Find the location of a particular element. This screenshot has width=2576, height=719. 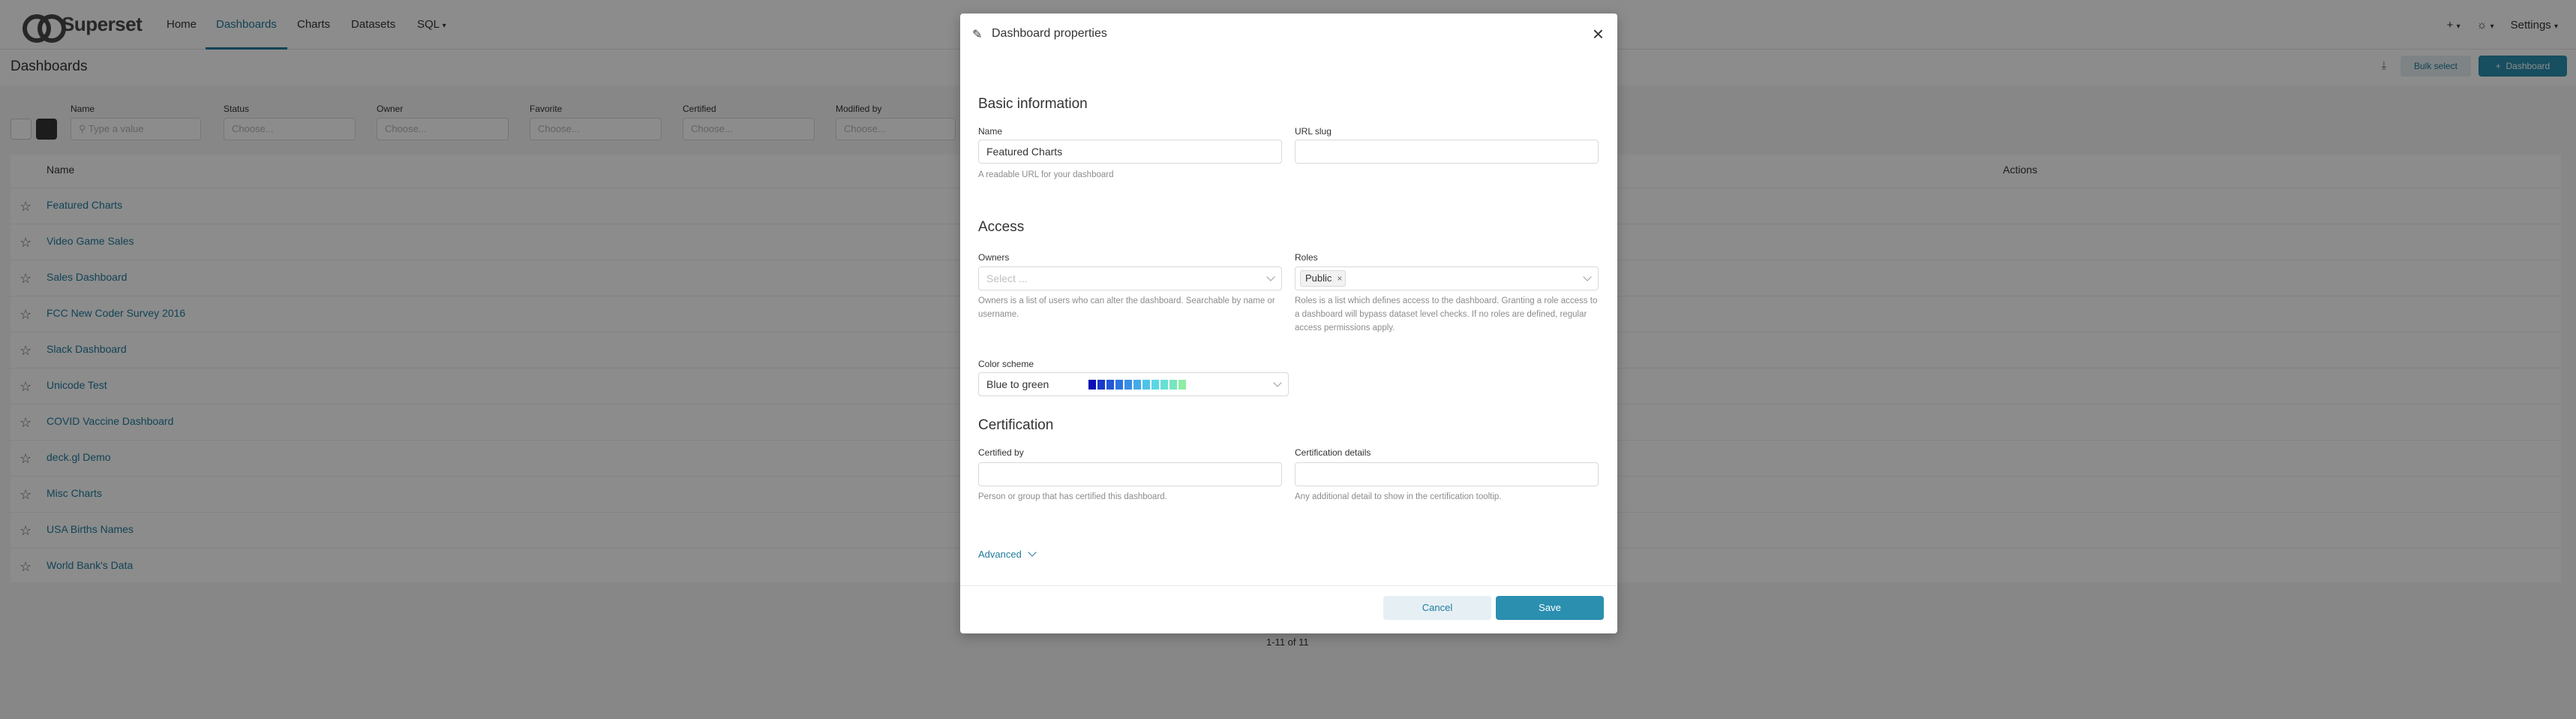

pencil-icon: ✎ is located at coordinates (977, 35).